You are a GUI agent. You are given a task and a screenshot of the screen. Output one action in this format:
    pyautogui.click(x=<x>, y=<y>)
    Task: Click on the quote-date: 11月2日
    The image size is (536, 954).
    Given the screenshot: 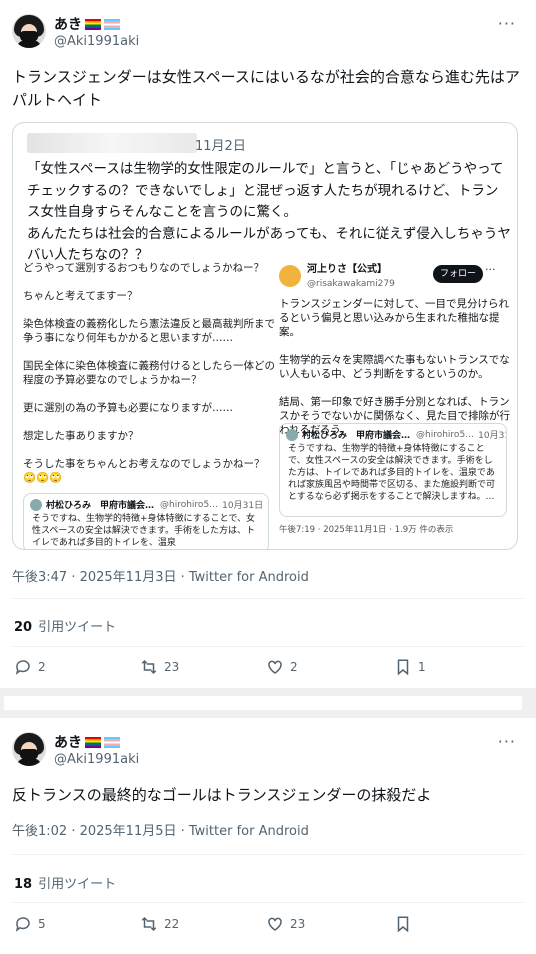 What is the action you would take?
    pyautogui.click(x=220, y=146)
    